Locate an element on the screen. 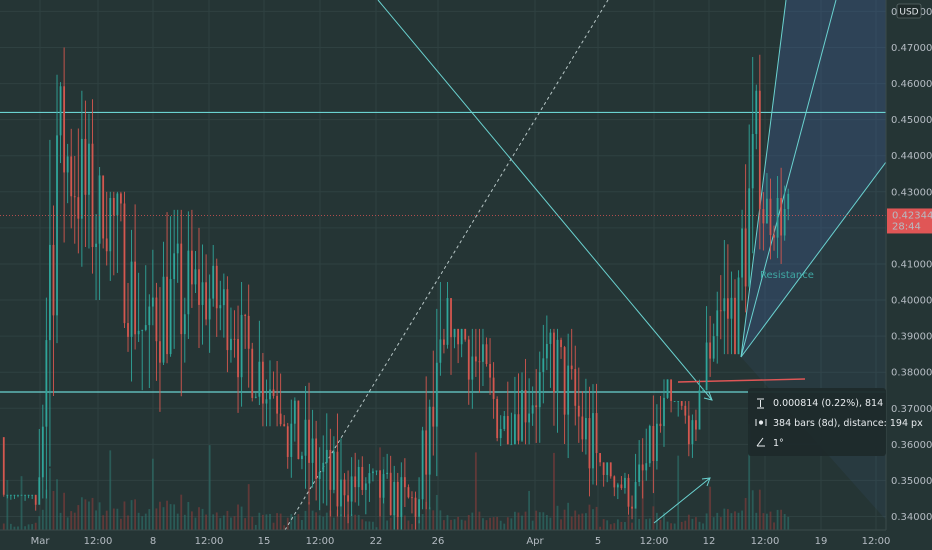 This screenshot has width=932, height=550. time-tick-label: 12:00 is located at coordinates (320, 541).